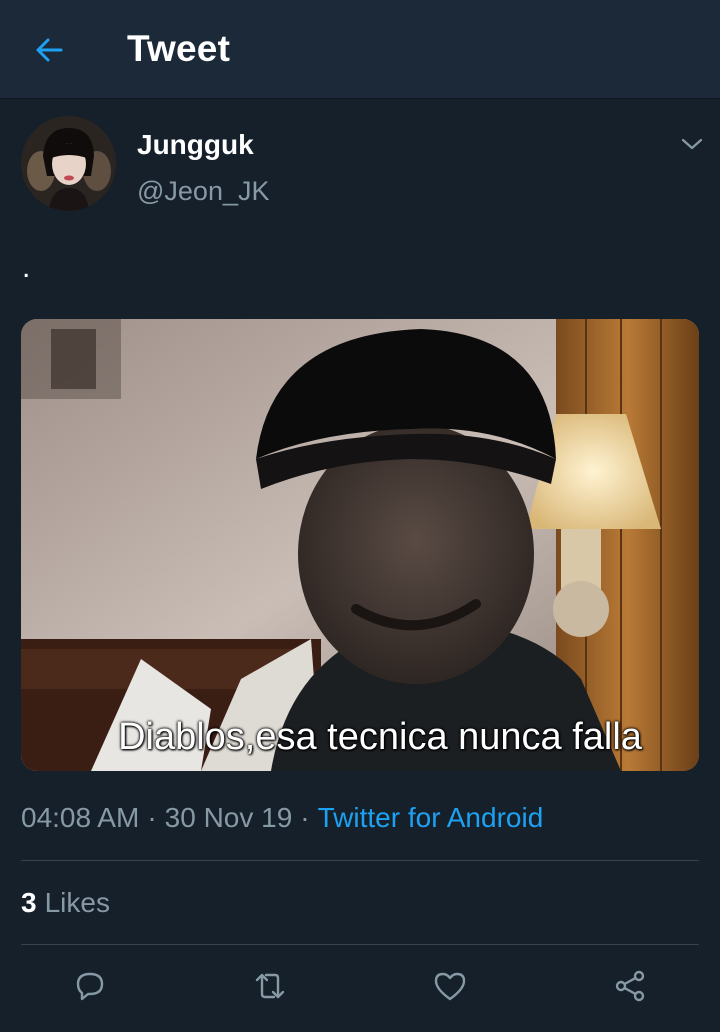 The height and width of the screenshot is (1032, 720). I want to click on retweet-icon, so click(270, 986).